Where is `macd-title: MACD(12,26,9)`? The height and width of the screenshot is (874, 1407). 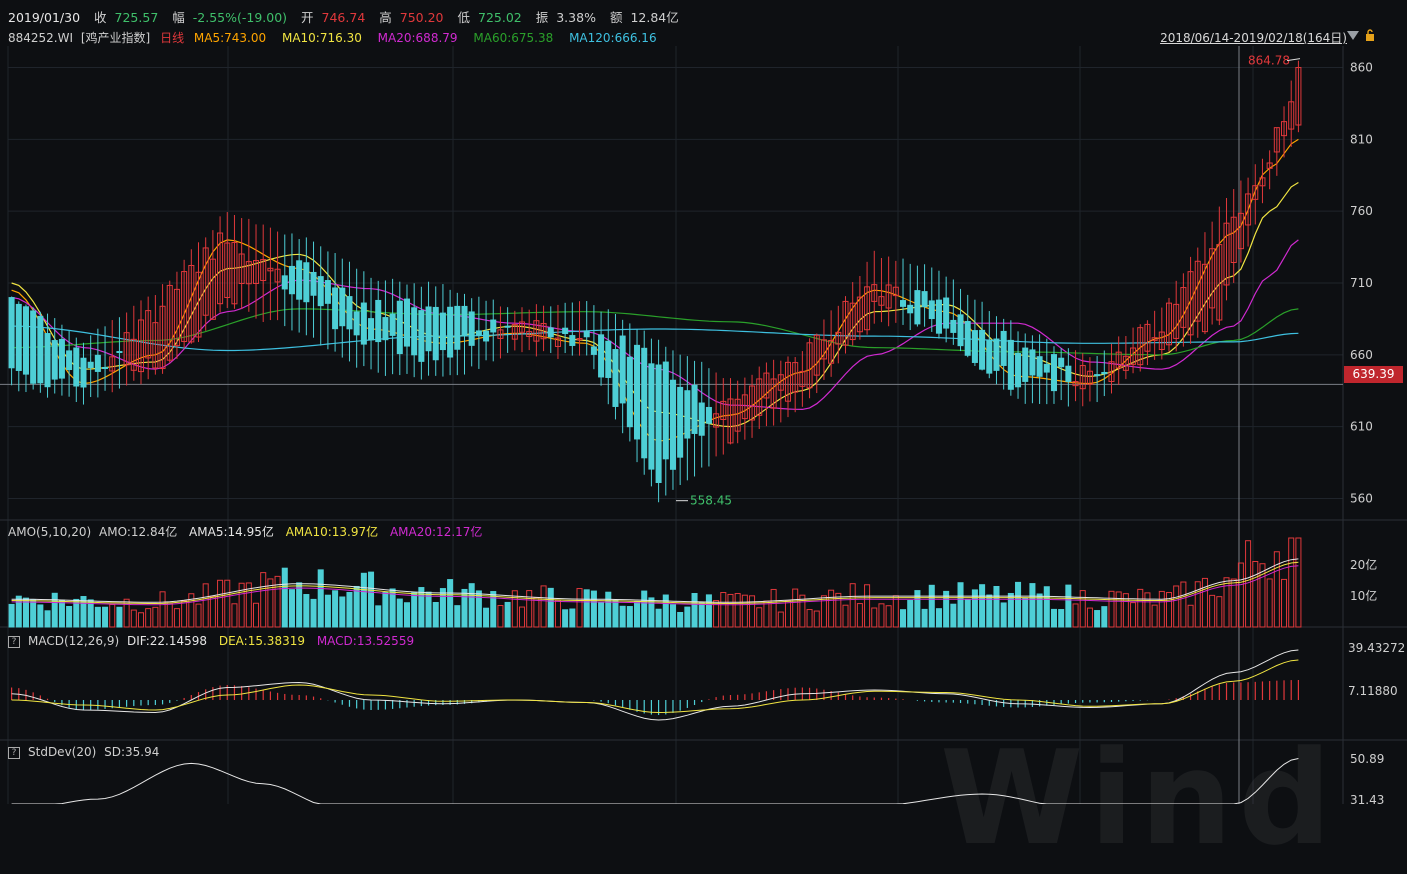 macd-title: MACD(12,26,9) is located at coordinates (74, 641).